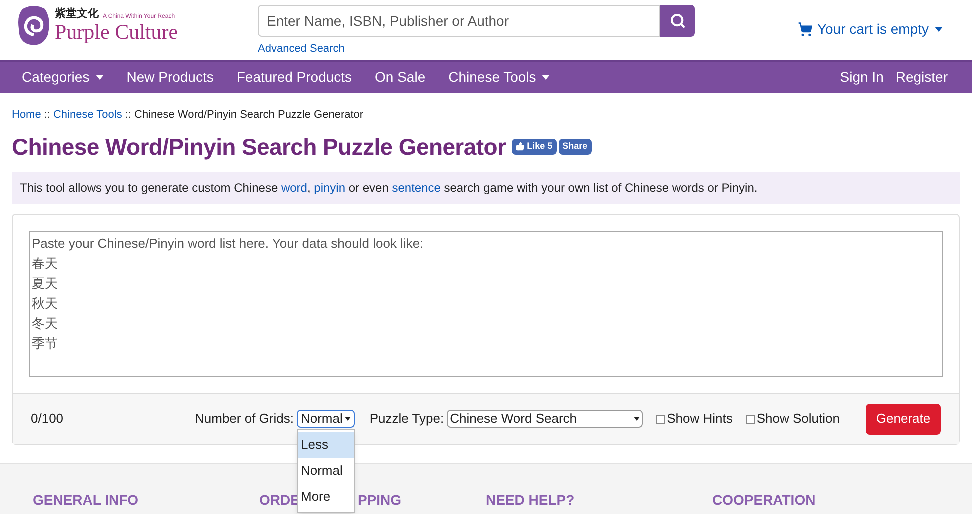 This screenshot has width=972, height=514. What do you see at coordinates (903, 419) in the screenshot?
I see `generate-button: Generate` at bounding box center [903, 419].